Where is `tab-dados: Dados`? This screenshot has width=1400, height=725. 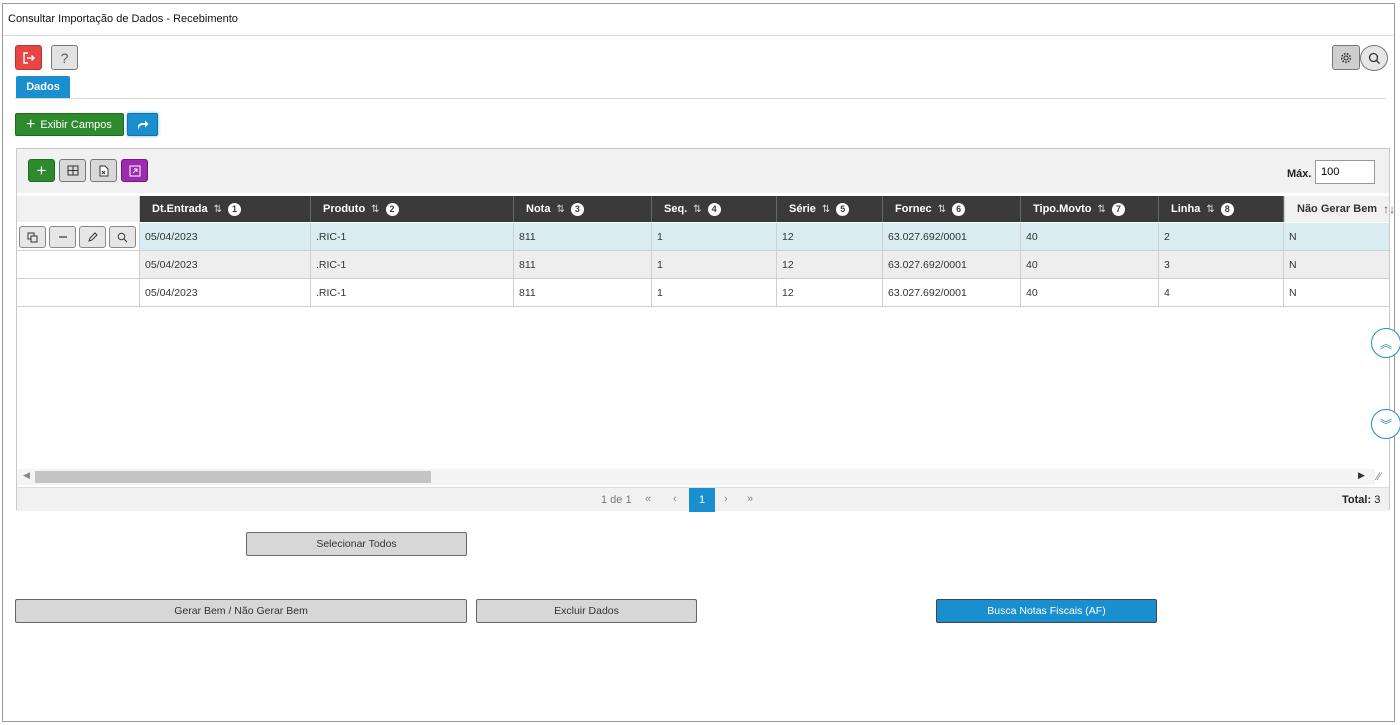
tab-dados: Dados is located at coordinates (43, 87).